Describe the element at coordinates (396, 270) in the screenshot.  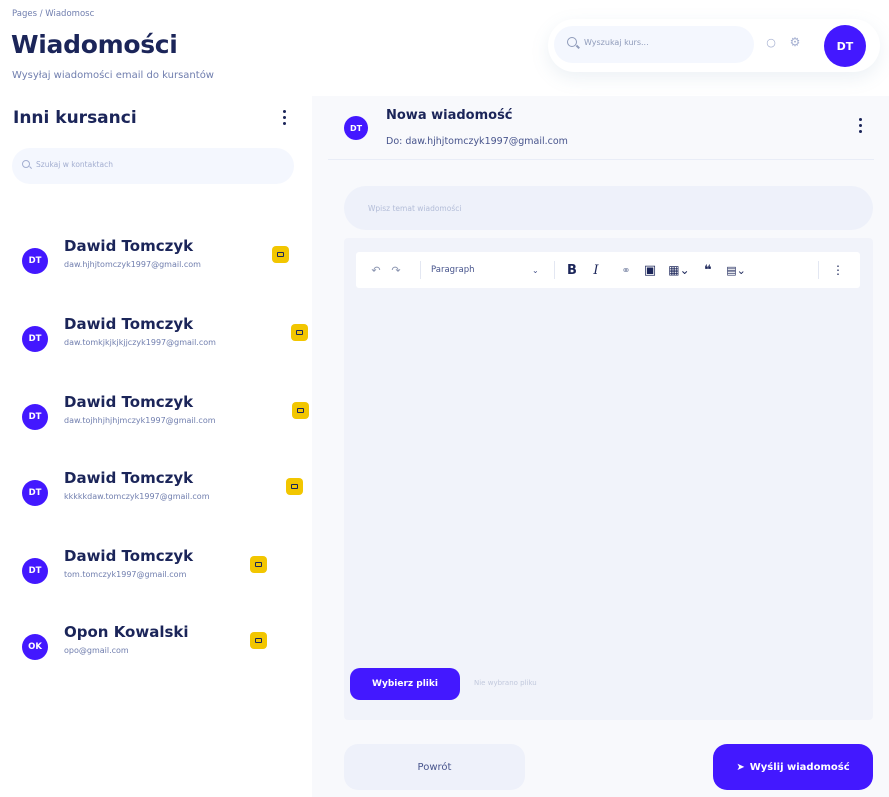
I see `redo-icon: ↷` at that location.